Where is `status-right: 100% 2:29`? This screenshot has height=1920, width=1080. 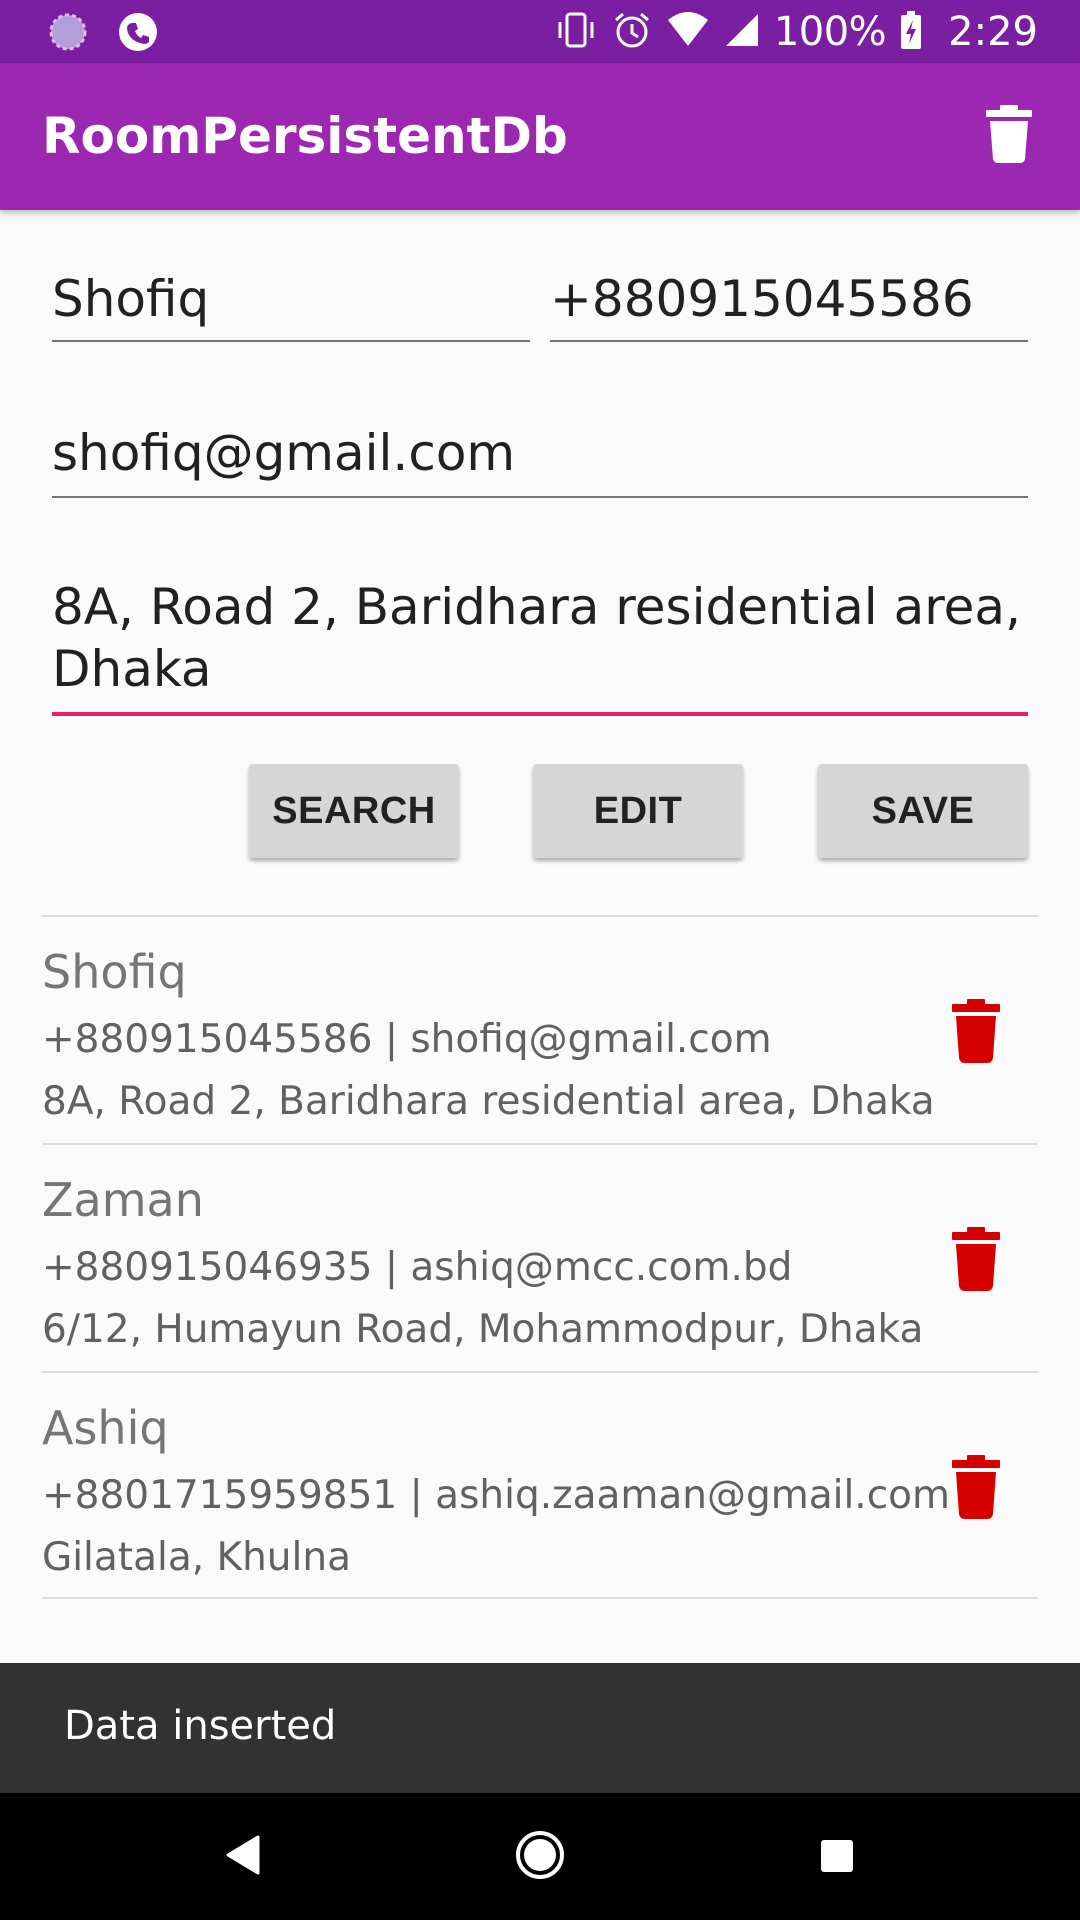
status-right: 100% 2:29 is located at coordinates (796, 31).